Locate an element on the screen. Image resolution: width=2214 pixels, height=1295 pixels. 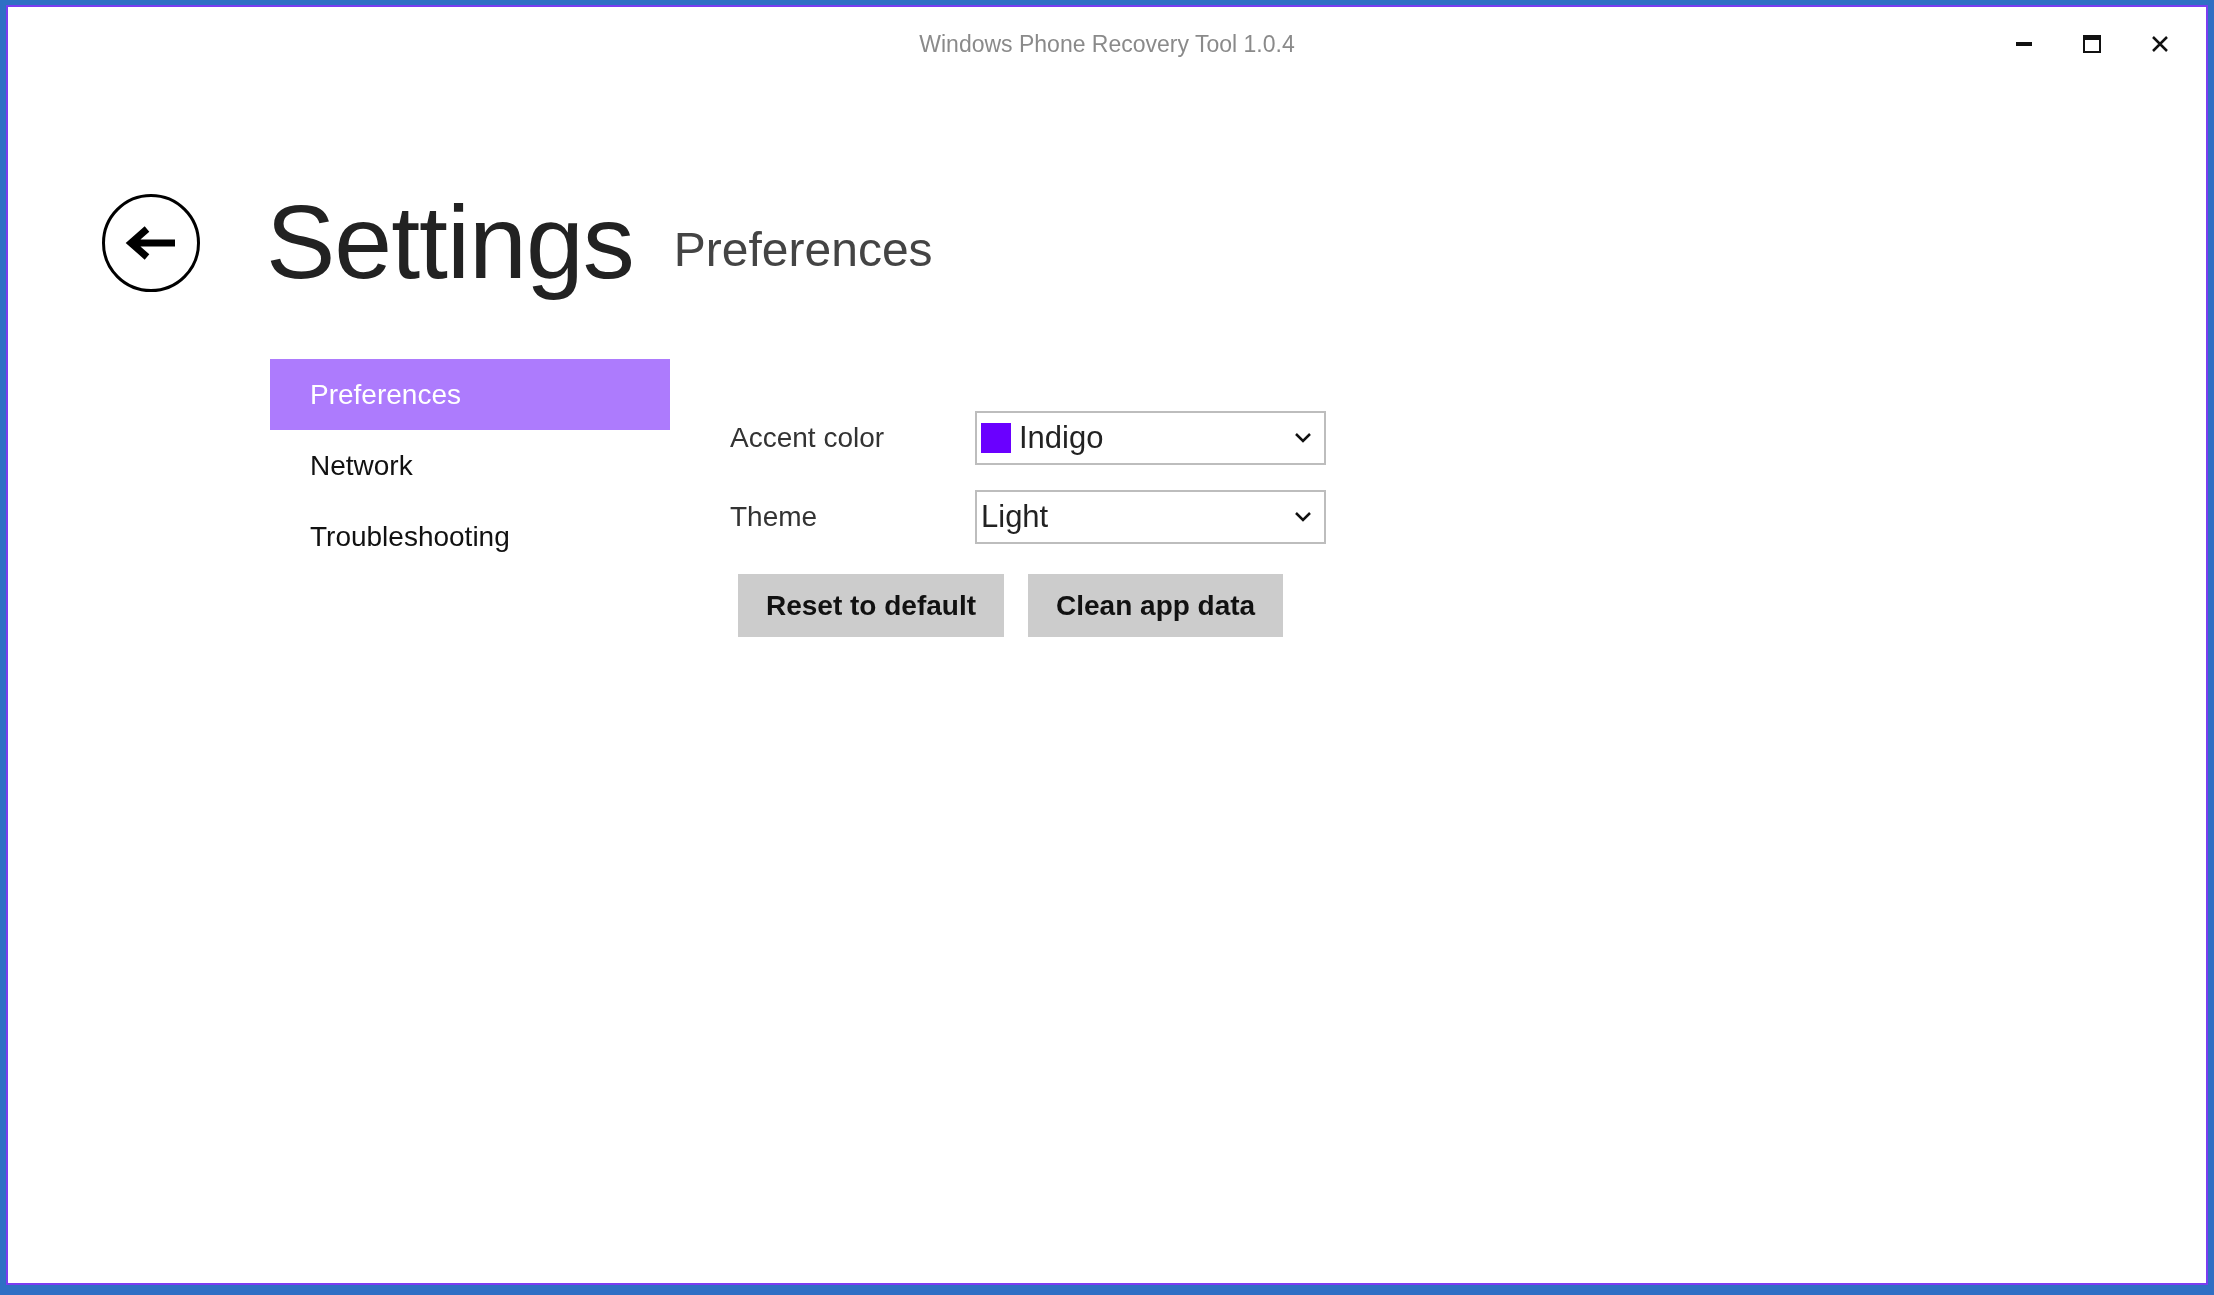
dropdown: Light is located at coordinates (1150, 517).